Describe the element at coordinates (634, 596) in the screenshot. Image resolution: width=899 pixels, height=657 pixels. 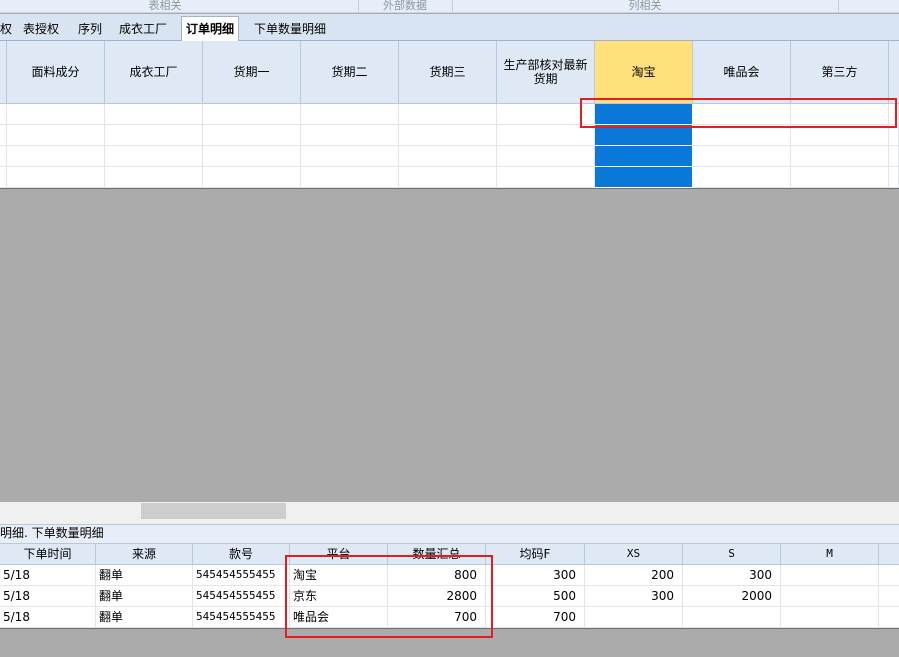
I see `cell-xs: 300` at that location.